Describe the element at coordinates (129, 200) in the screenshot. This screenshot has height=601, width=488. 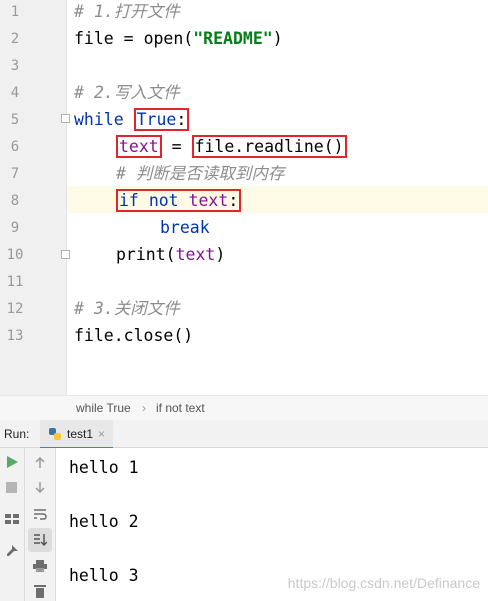
I see `keyword-if: if` at that location.